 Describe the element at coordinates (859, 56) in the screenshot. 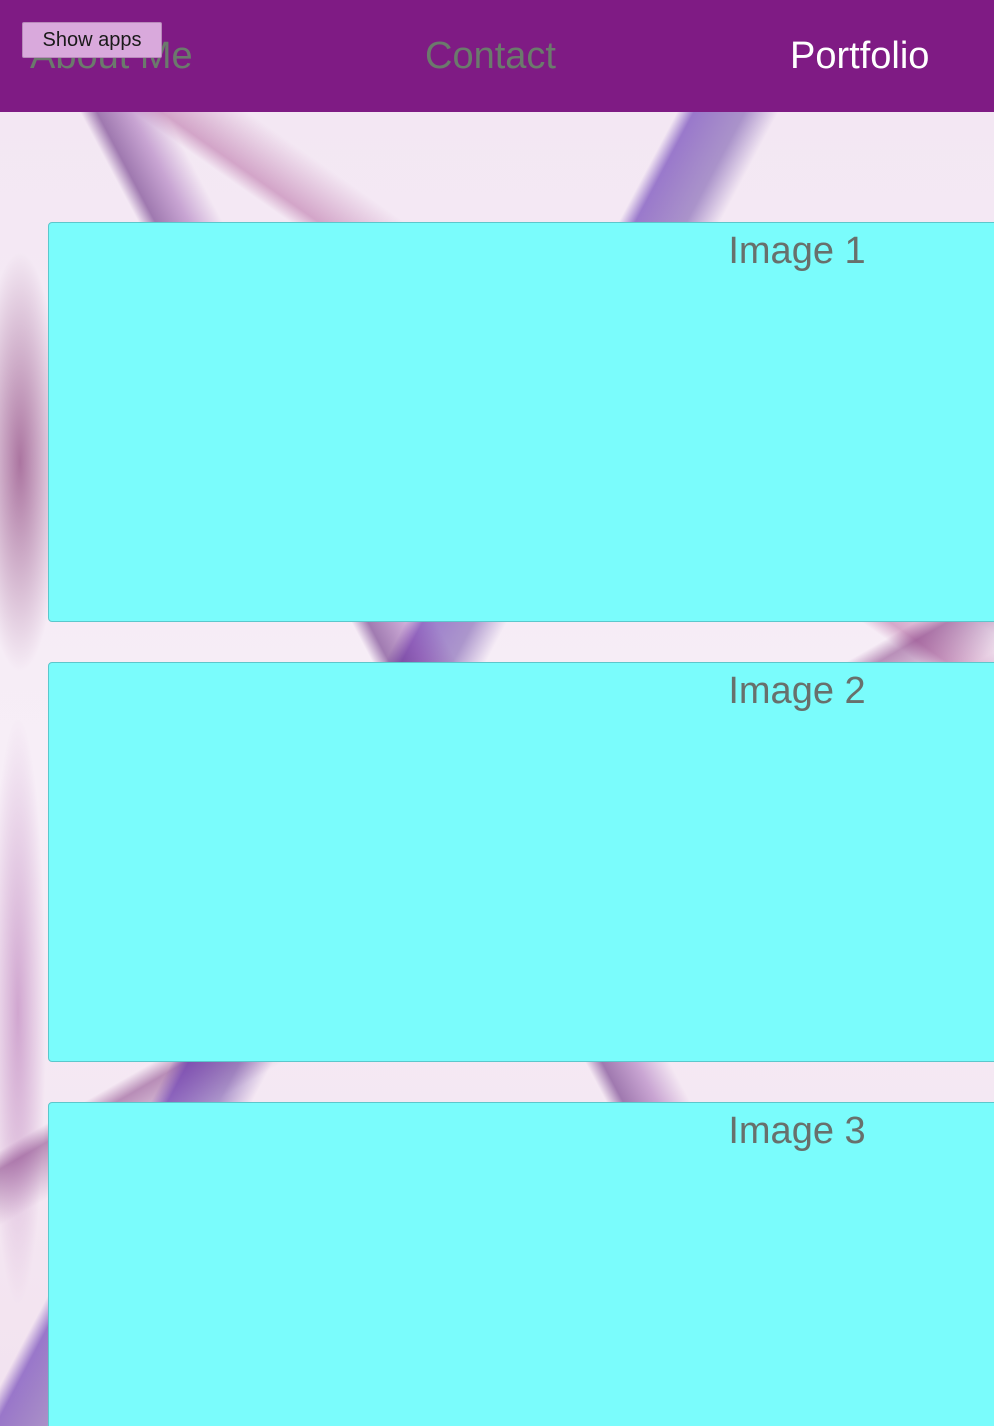

I see `nav-link-portfolio: Portfolio` at that location.